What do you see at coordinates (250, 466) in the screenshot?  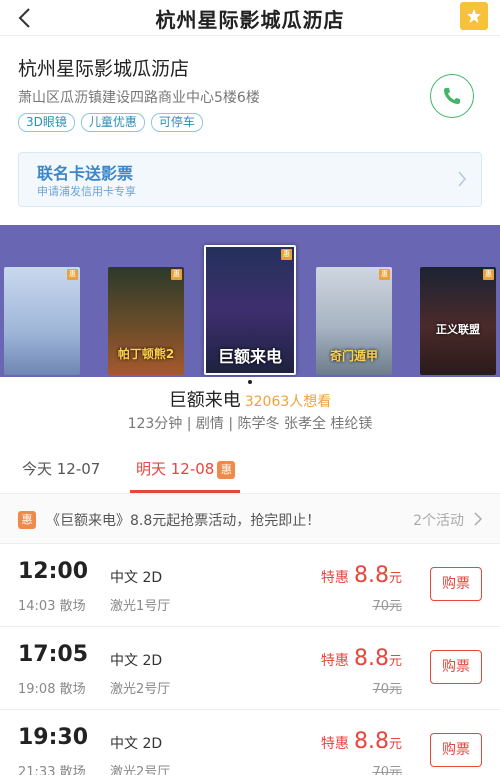 I see `date-tabs: 今天 12-07 明天 12-08 惠` at bounding box center [250, 466].